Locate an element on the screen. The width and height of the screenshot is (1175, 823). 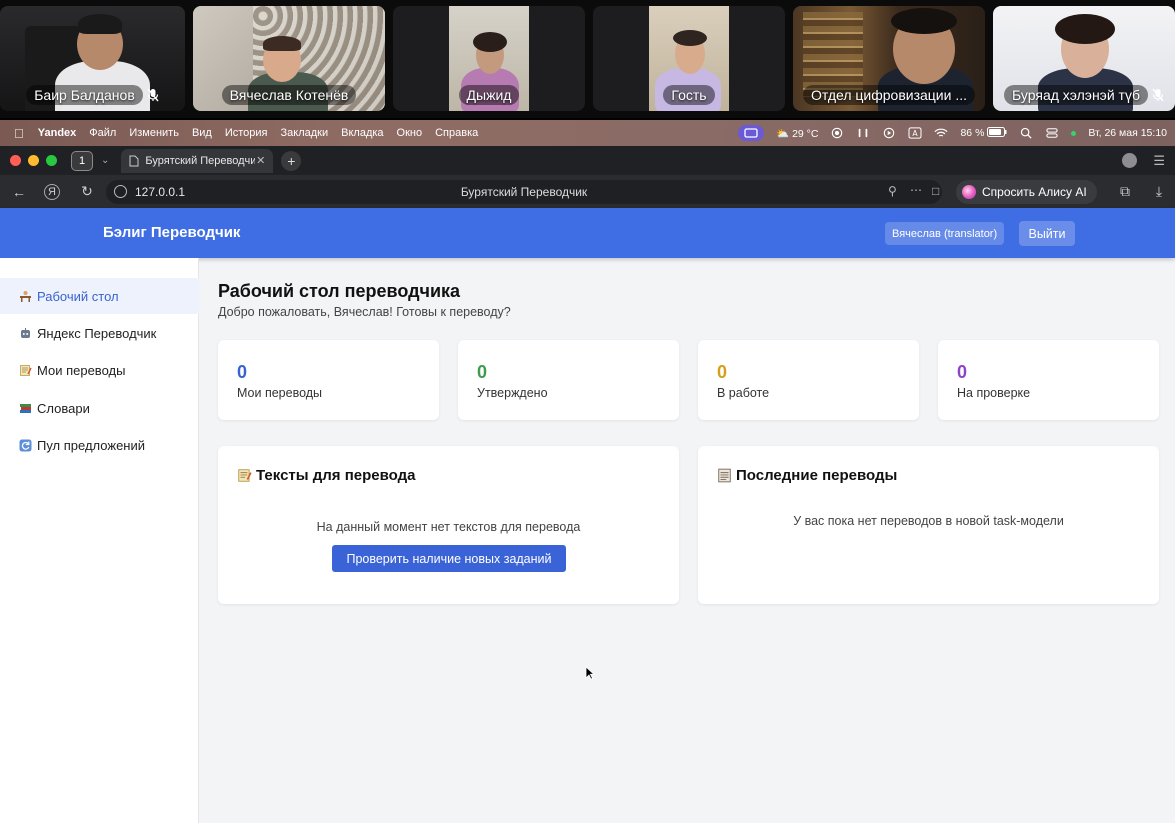
stat-label: В работе is located at coordinates (743, 393).